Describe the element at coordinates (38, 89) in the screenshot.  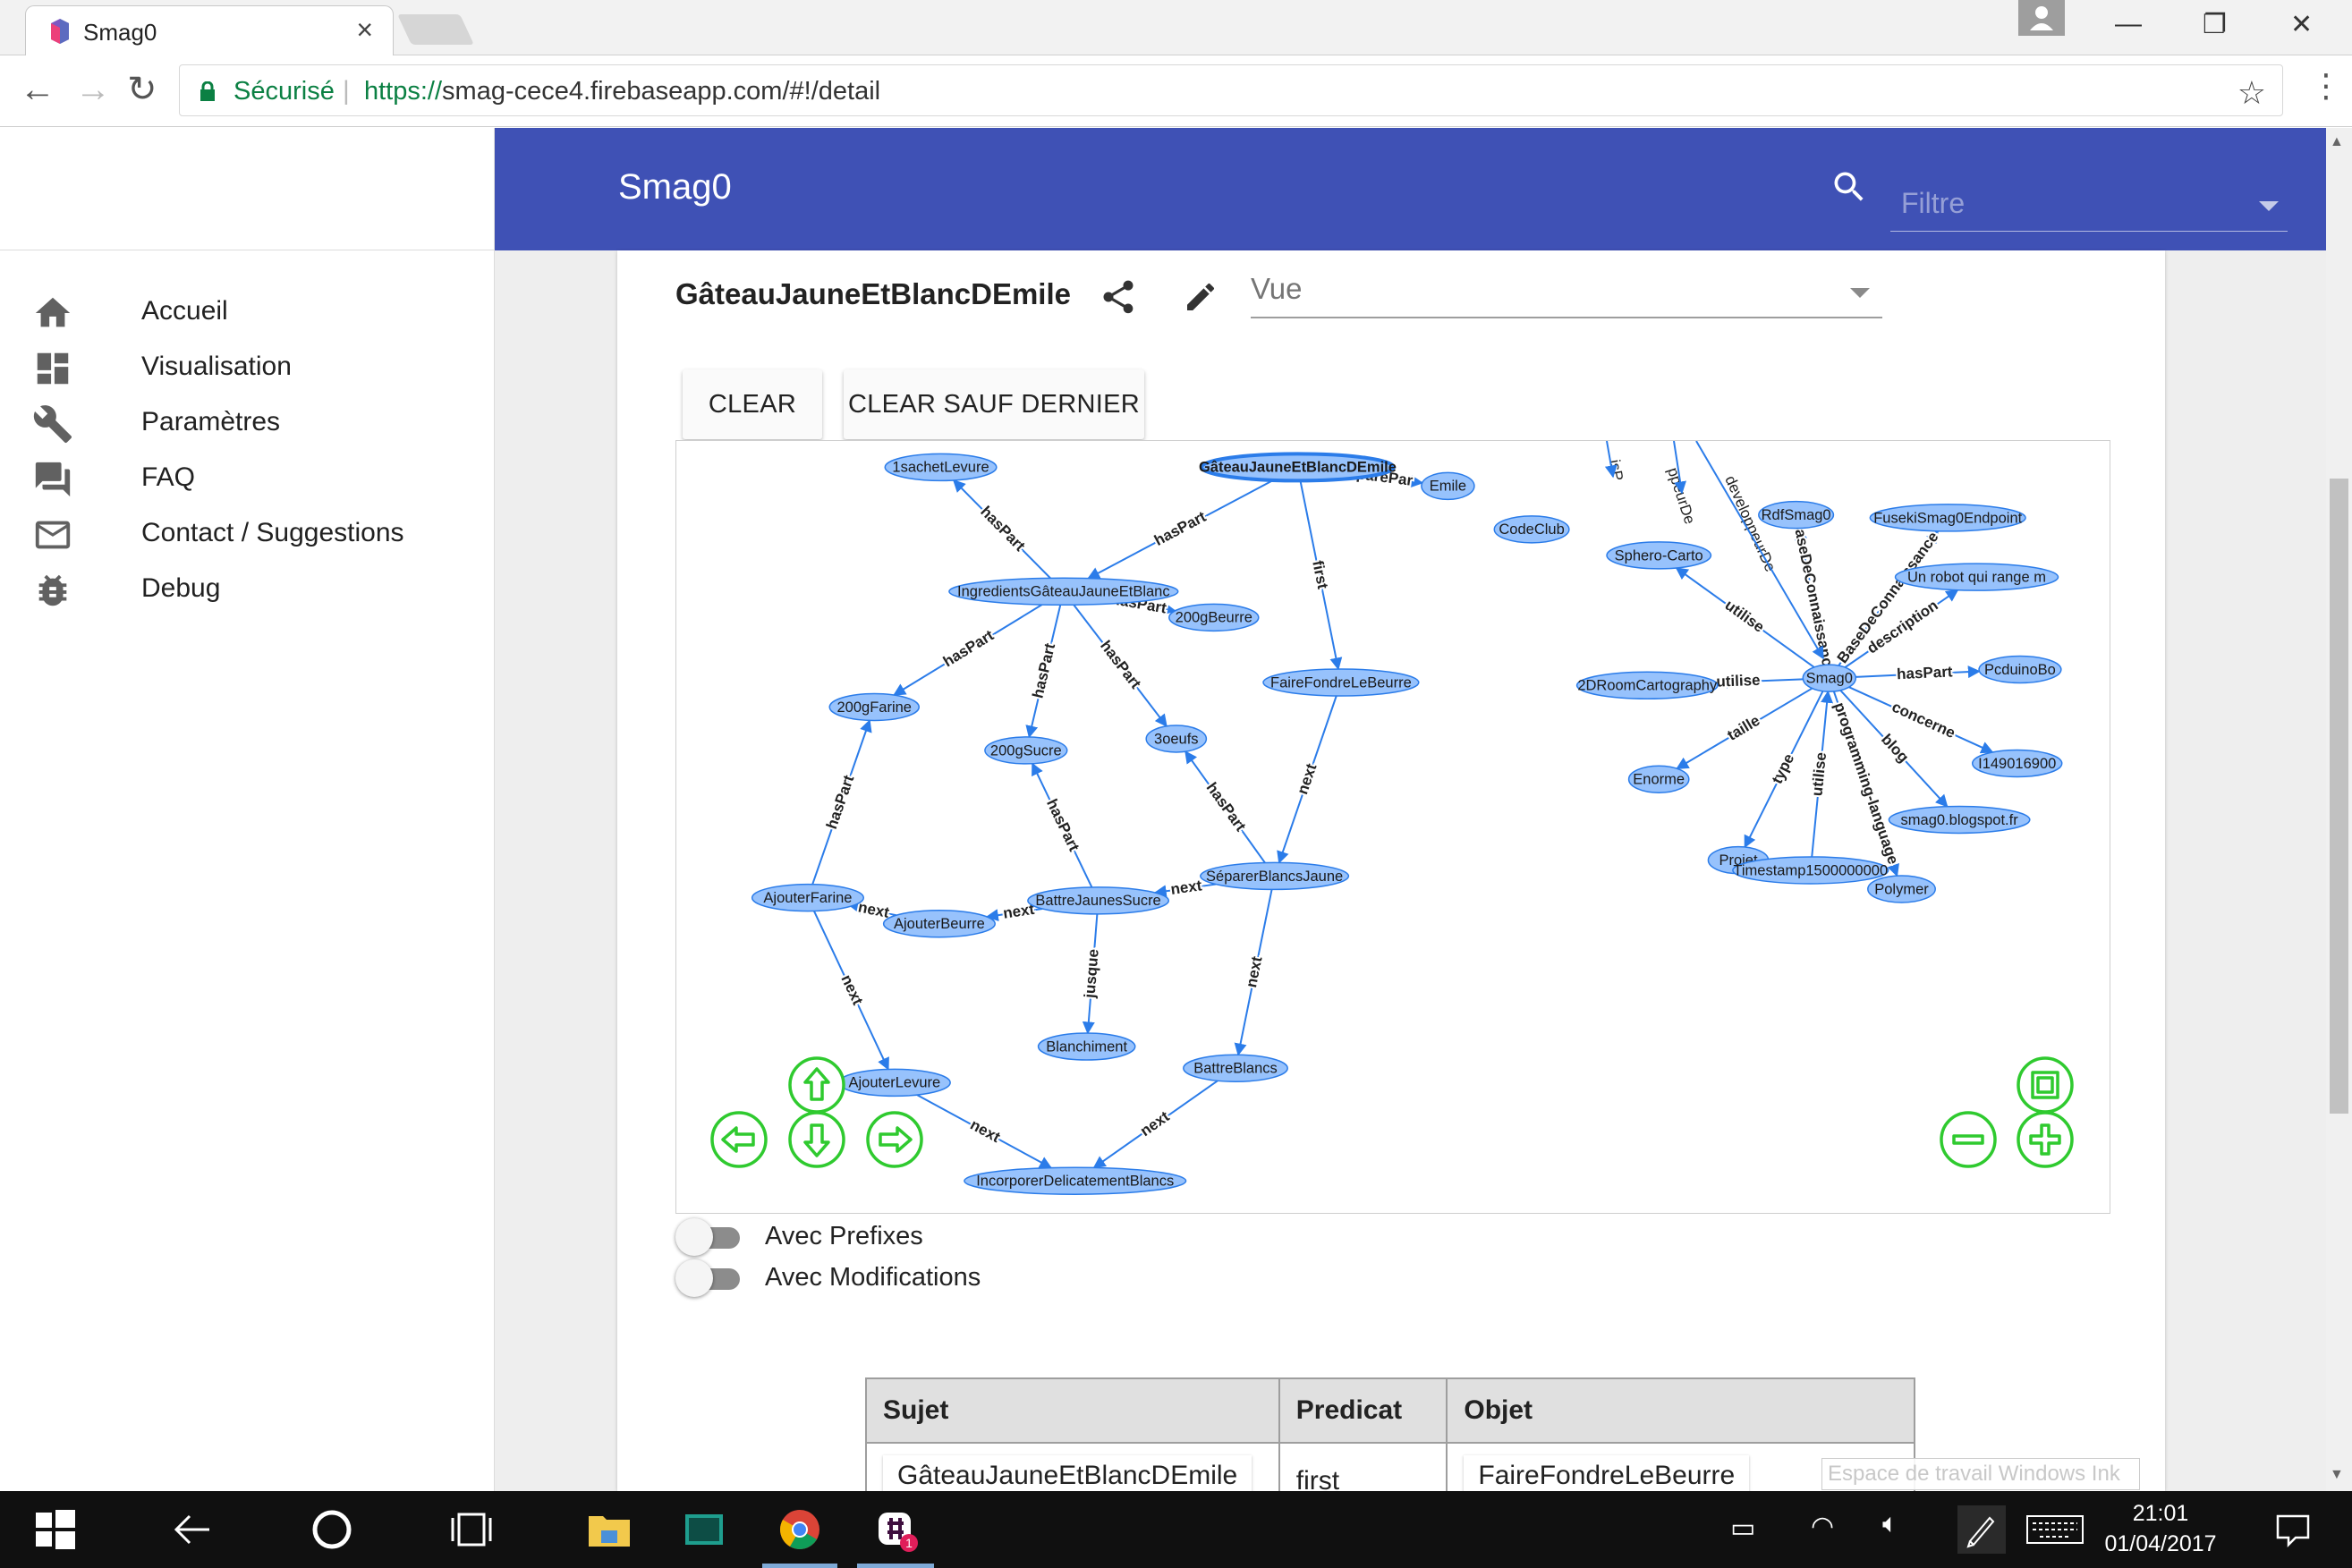
I see `back-icon: ←` at that location.